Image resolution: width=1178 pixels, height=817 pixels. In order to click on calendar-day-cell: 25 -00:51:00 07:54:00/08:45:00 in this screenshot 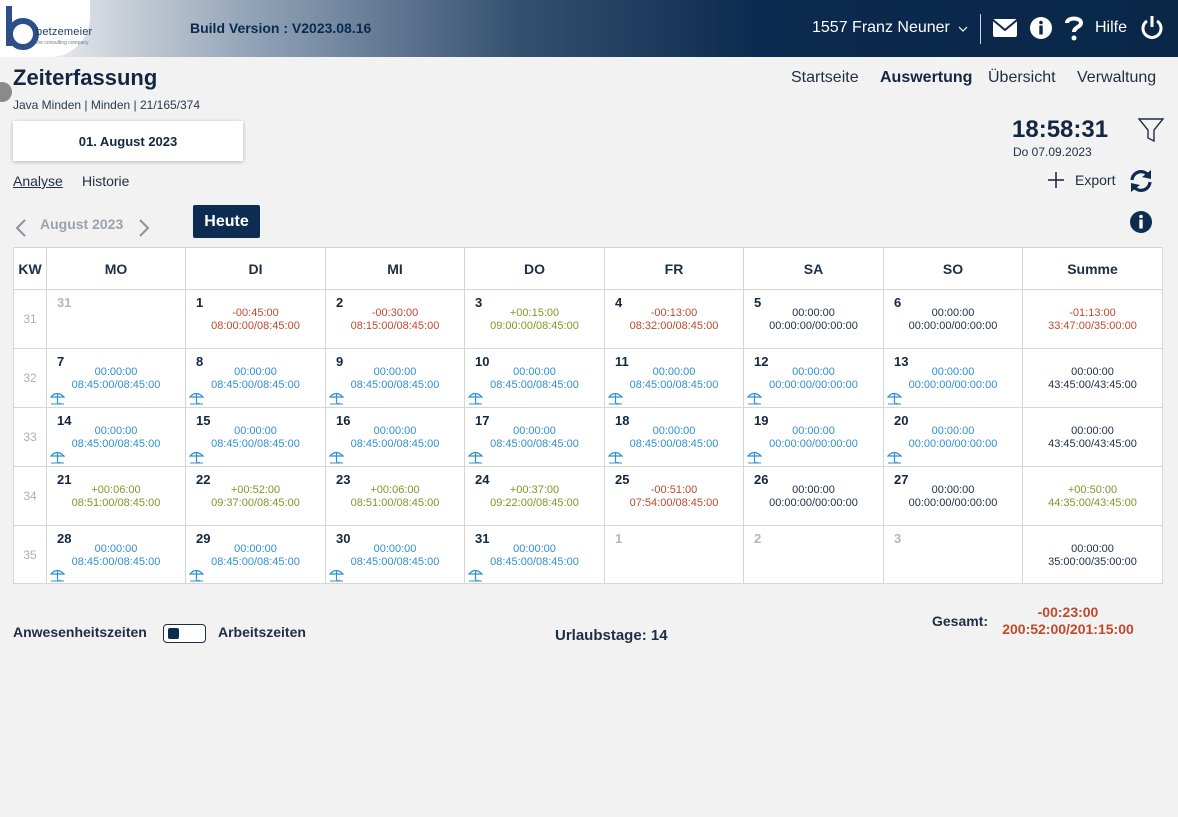, I will do `click(674, 496)`.